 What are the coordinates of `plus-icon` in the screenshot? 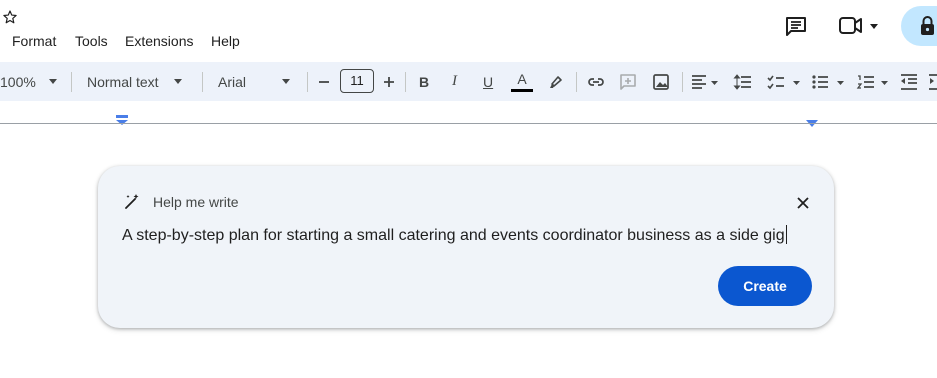 It's located at (389, 81).